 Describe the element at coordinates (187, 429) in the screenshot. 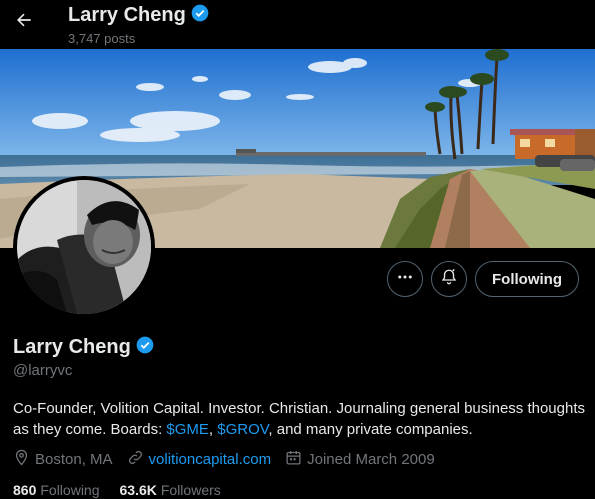

I see `bio-link-gme: $GME` at that location.